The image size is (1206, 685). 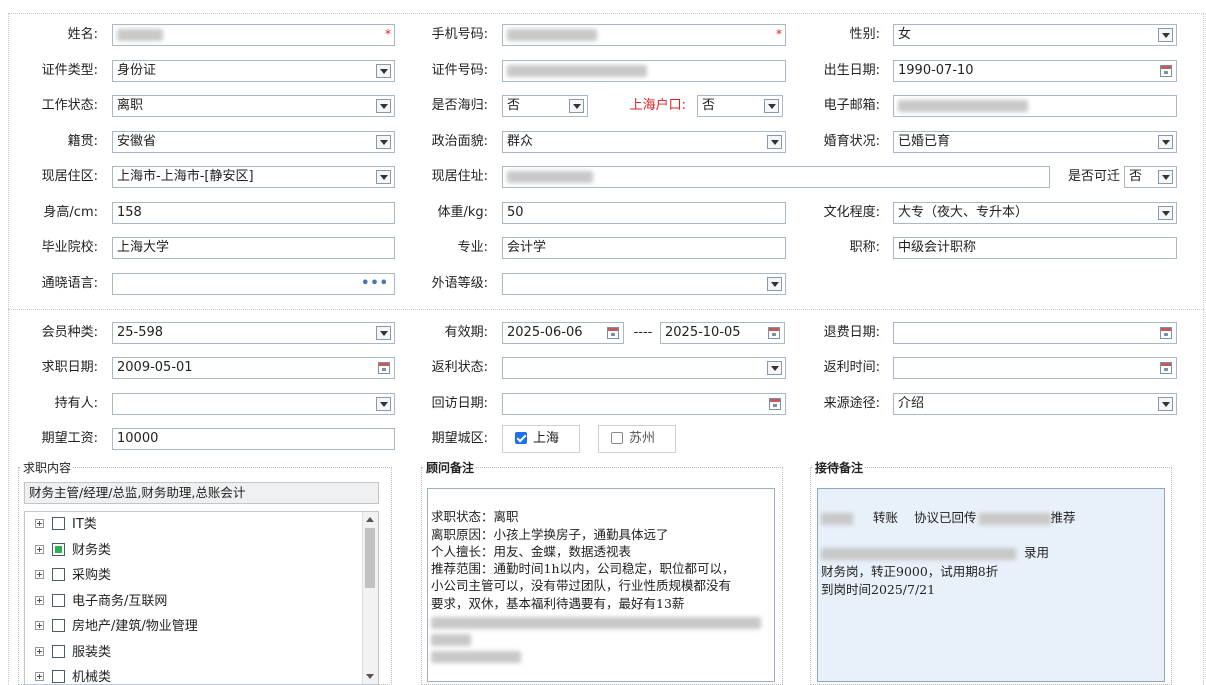 What do you see at coordinates (253, 177) in the screenshot?
I see `residence-area-select: 上海市-上海市-[静安区]` at bounding box center [253, 177].